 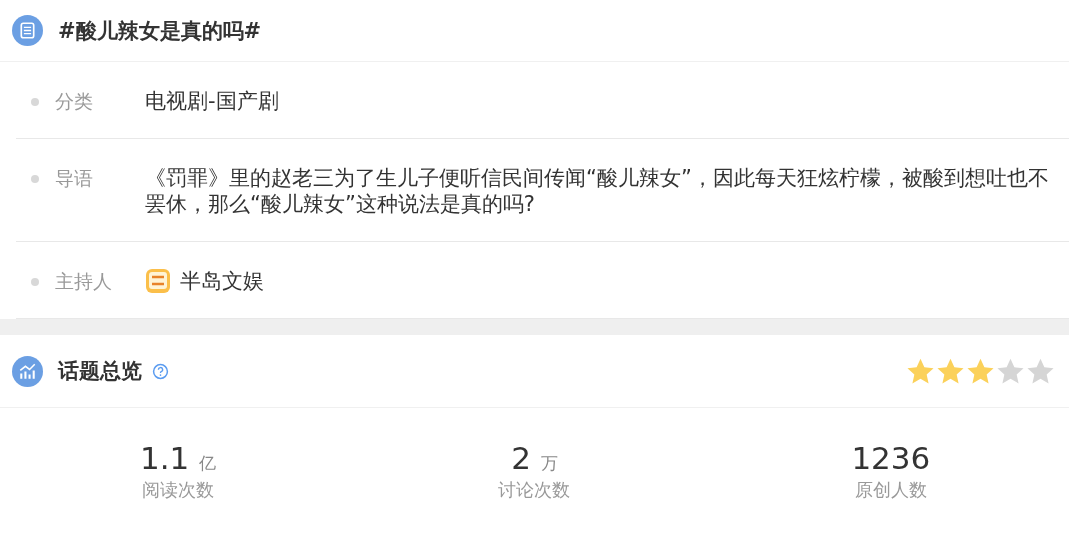 I want to click on help-icon, so click(x=160, y=371).